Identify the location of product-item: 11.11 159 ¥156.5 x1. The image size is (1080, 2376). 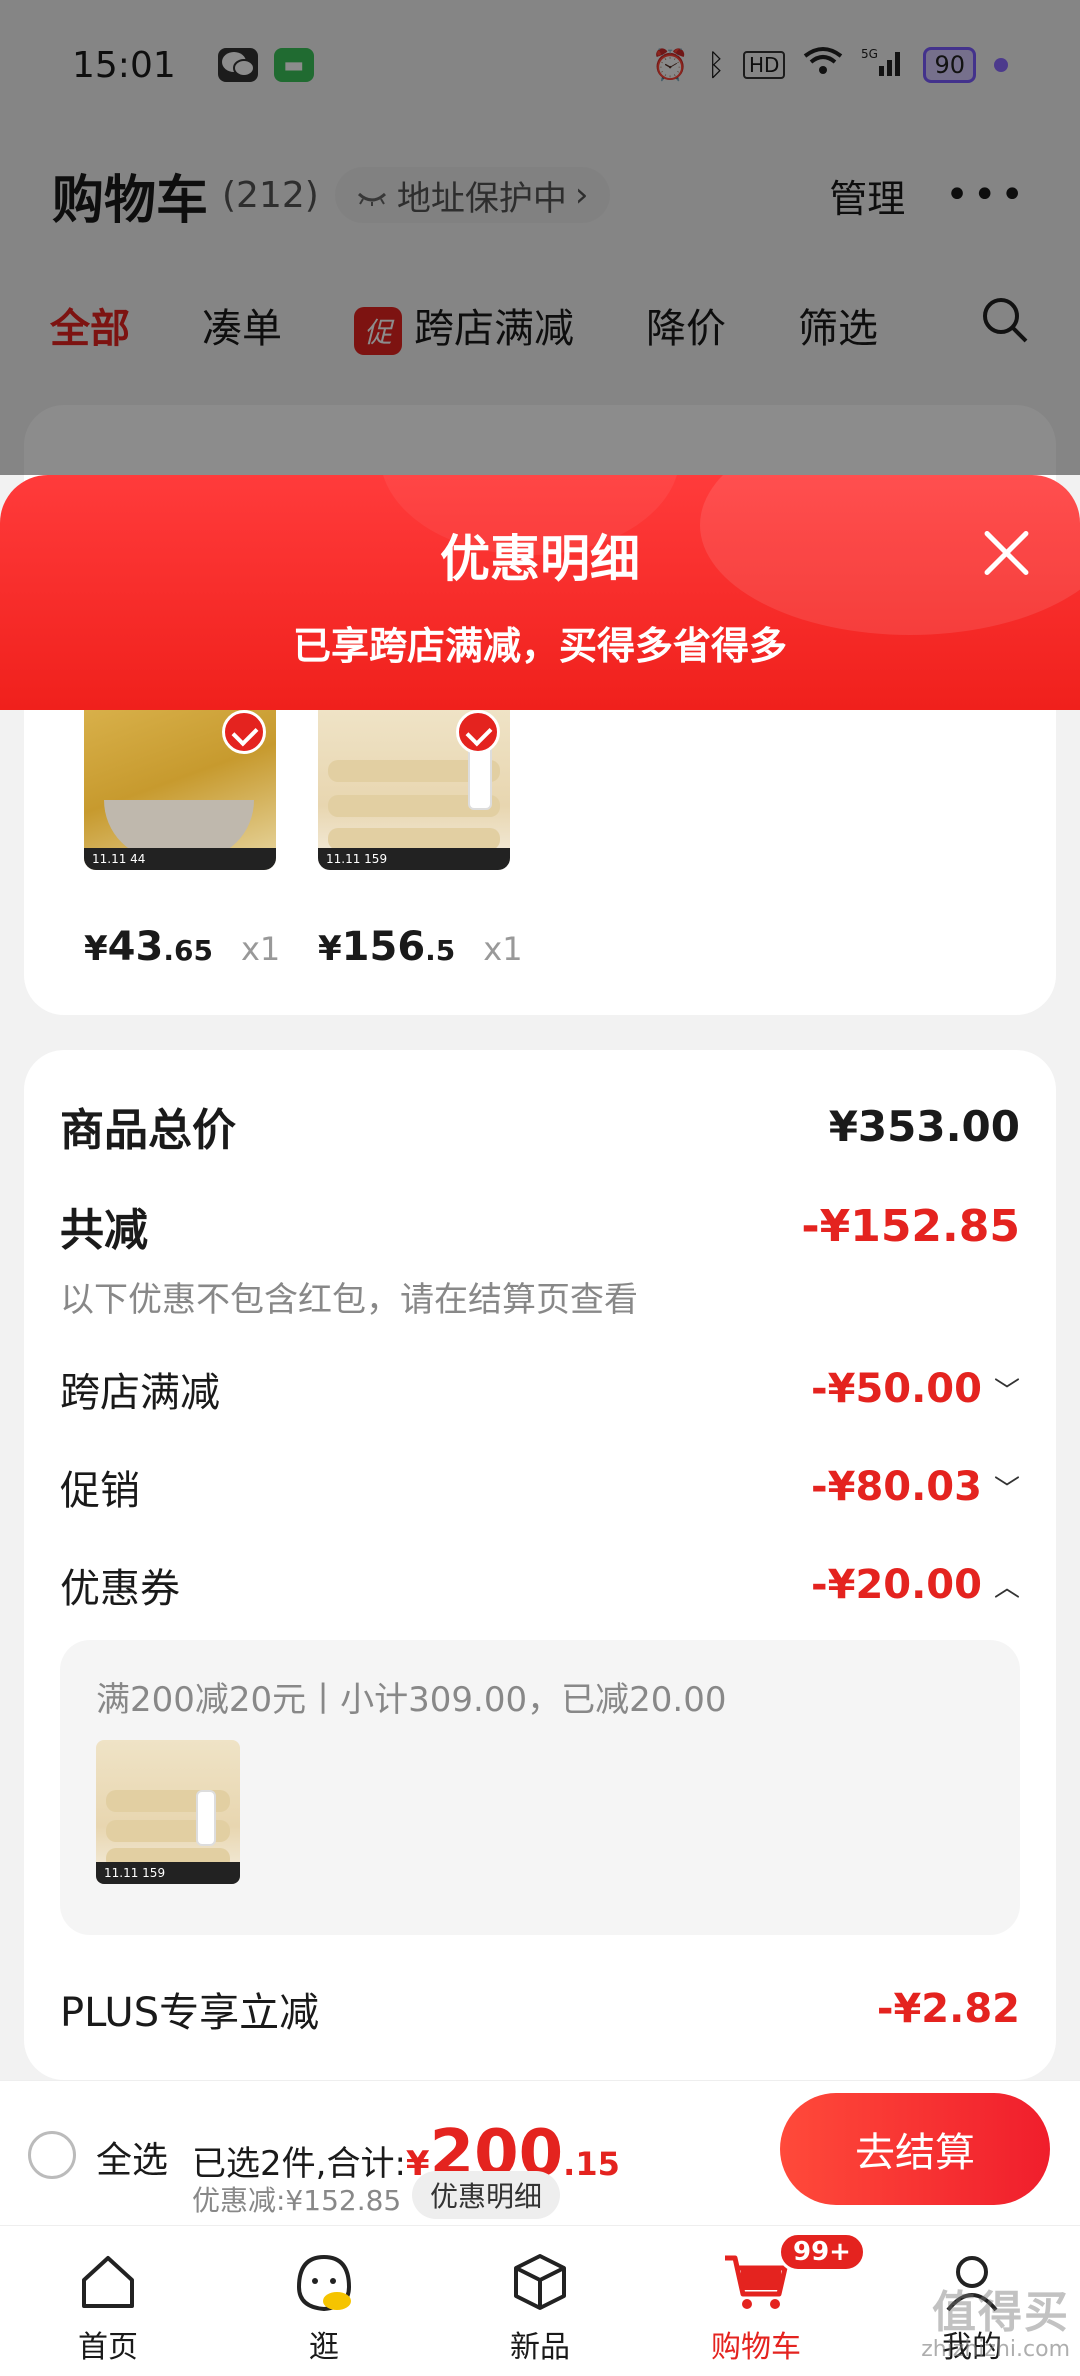
(420, 840).